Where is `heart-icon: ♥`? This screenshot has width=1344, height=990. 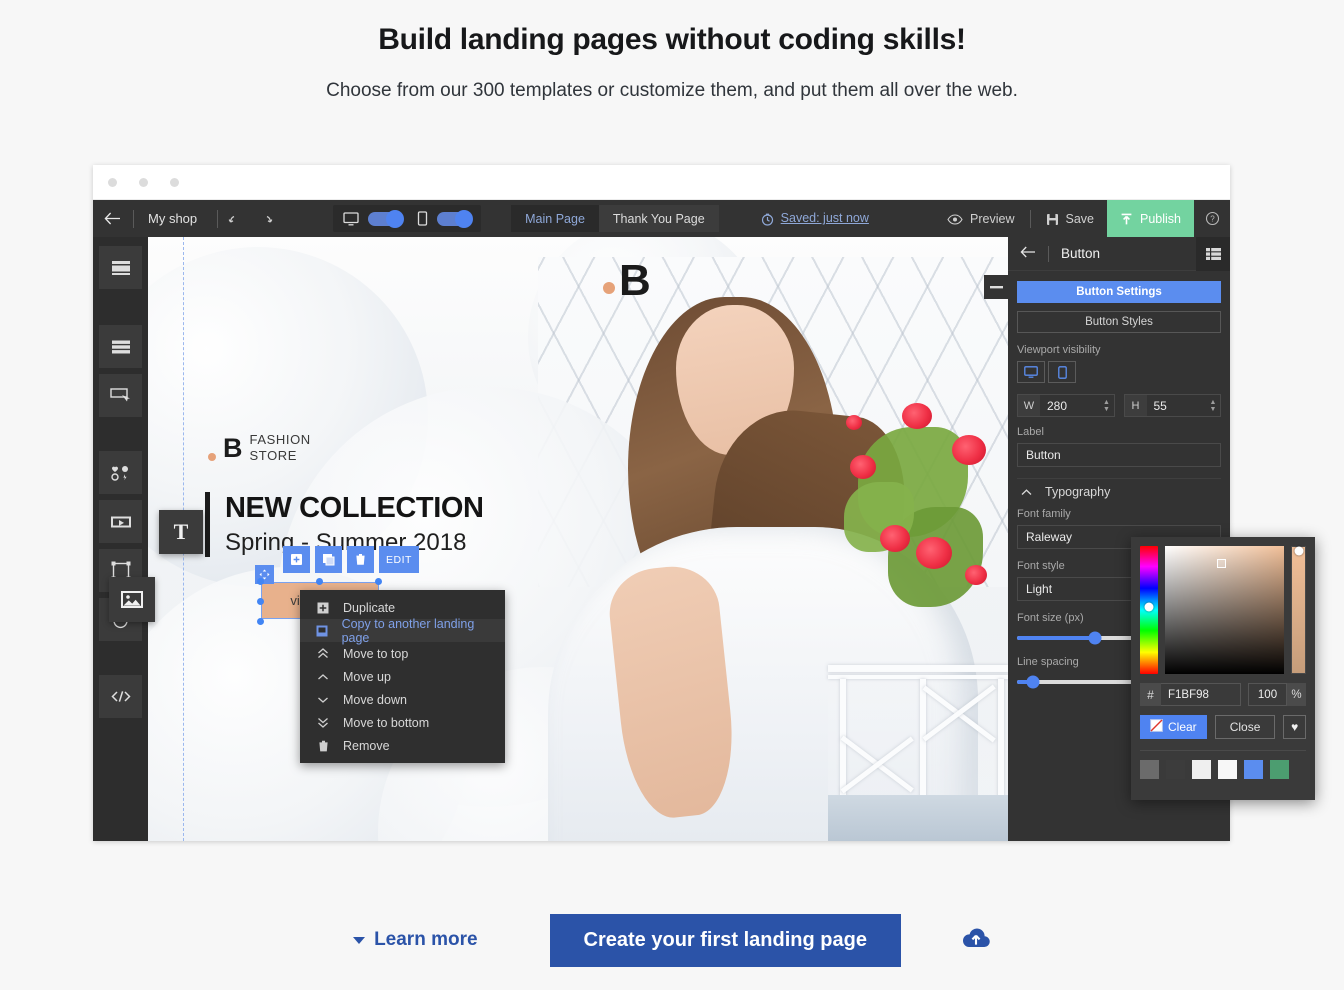
heart-icon: ♥ is located at coordinates (1294, 727).